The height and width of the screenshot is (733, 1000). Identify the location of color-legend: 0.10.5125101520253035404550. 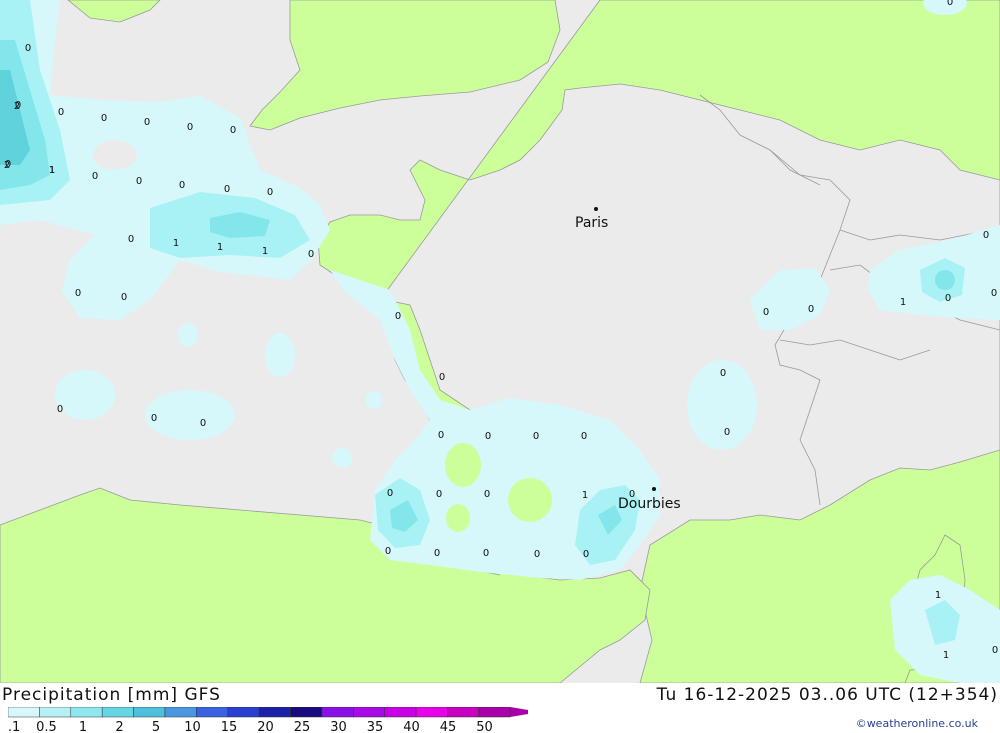
(268, 720).